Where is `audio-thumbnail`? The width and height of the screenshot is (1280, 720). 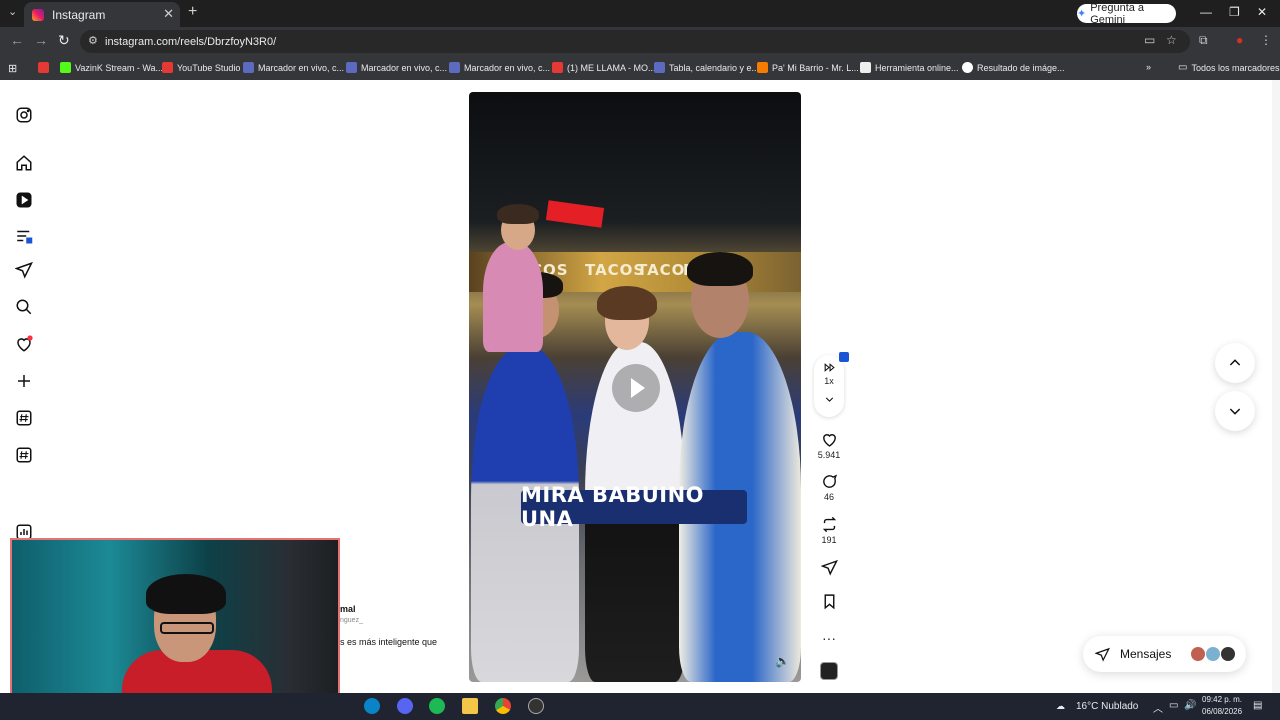
audio-thumbnail is located at coordinates (829, 671).